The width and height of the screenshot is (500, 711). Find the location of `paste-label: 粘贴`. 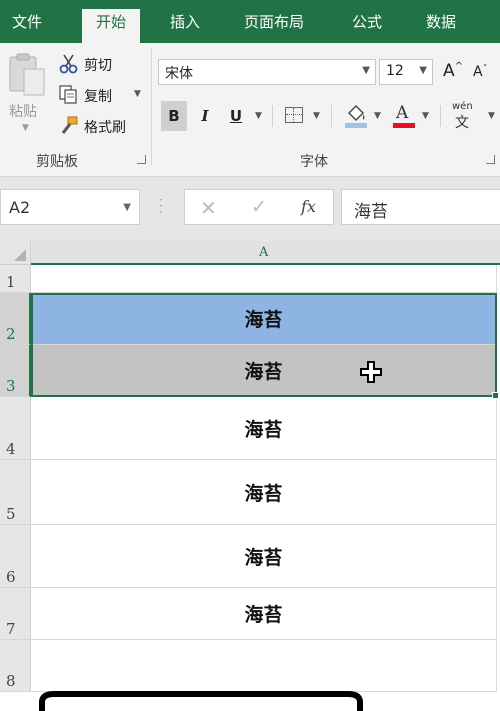

paste-label: 粘贴 is located at coordinates (23, 112).